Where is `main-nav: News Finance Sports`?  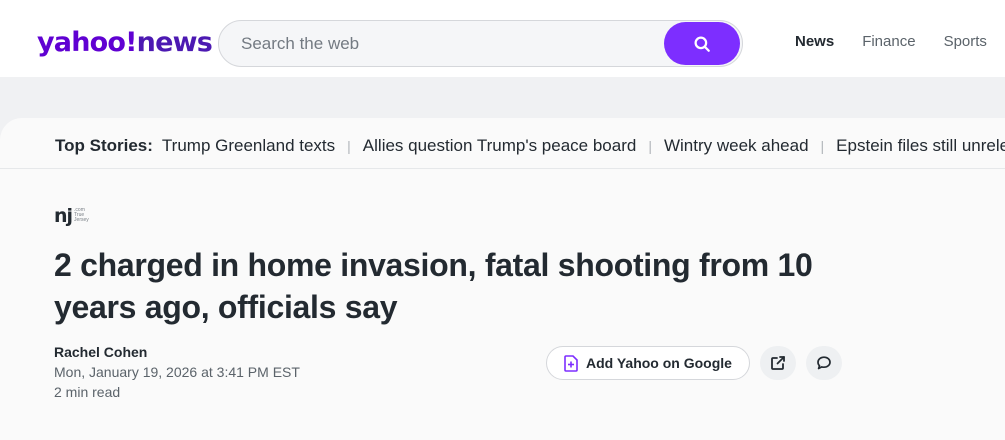 main-nav: News Finance Sports is located at coordinates (900, 41).